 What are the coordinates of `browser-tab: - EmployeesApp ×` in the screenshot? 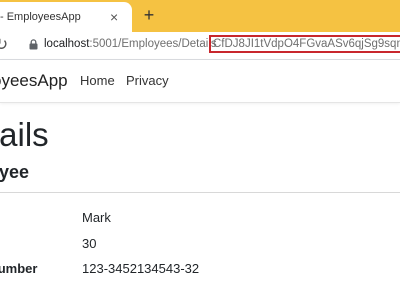 It's located at (66, 17).